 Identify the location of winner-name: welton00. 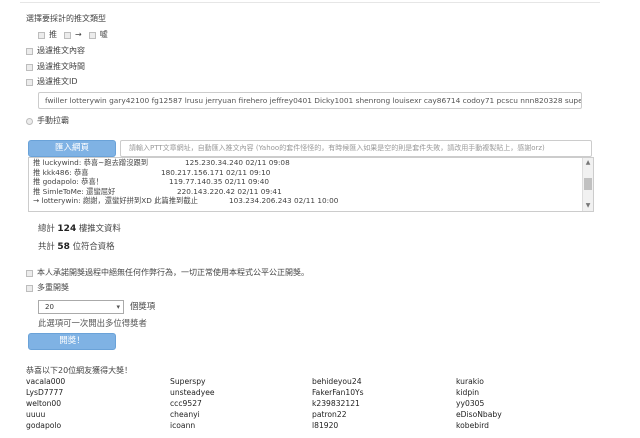
(44, 403).